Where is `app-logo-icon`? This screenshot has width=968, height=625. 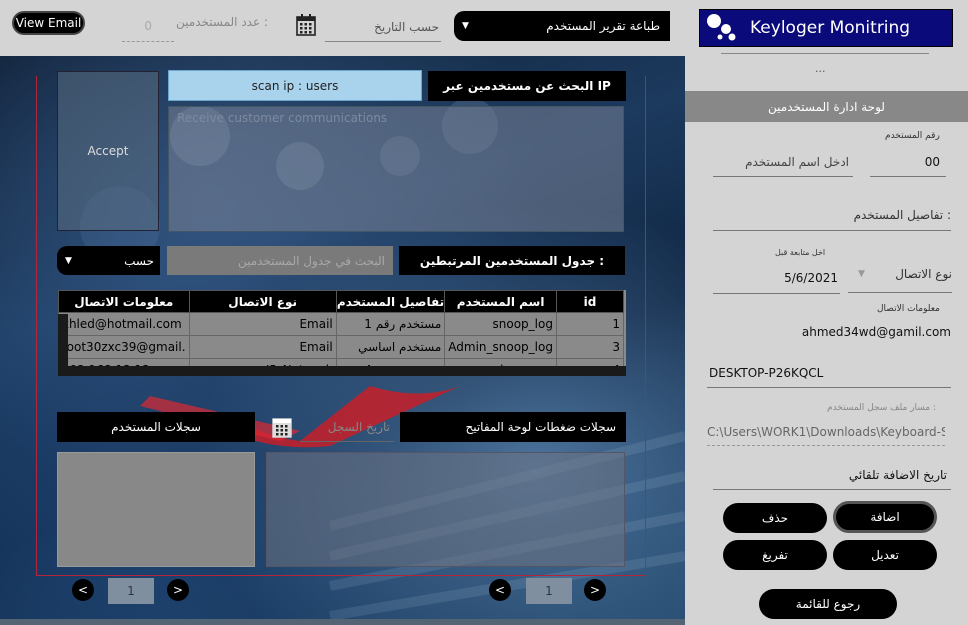 app-logo-icon is located at coordinates (723, 28).